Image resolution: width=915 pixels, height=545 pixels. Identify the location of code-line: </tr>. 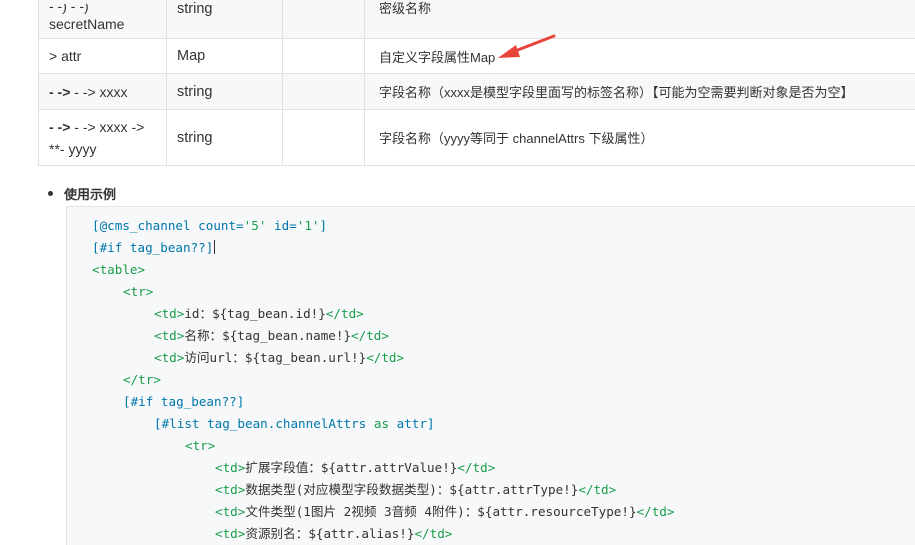
(142, 380).